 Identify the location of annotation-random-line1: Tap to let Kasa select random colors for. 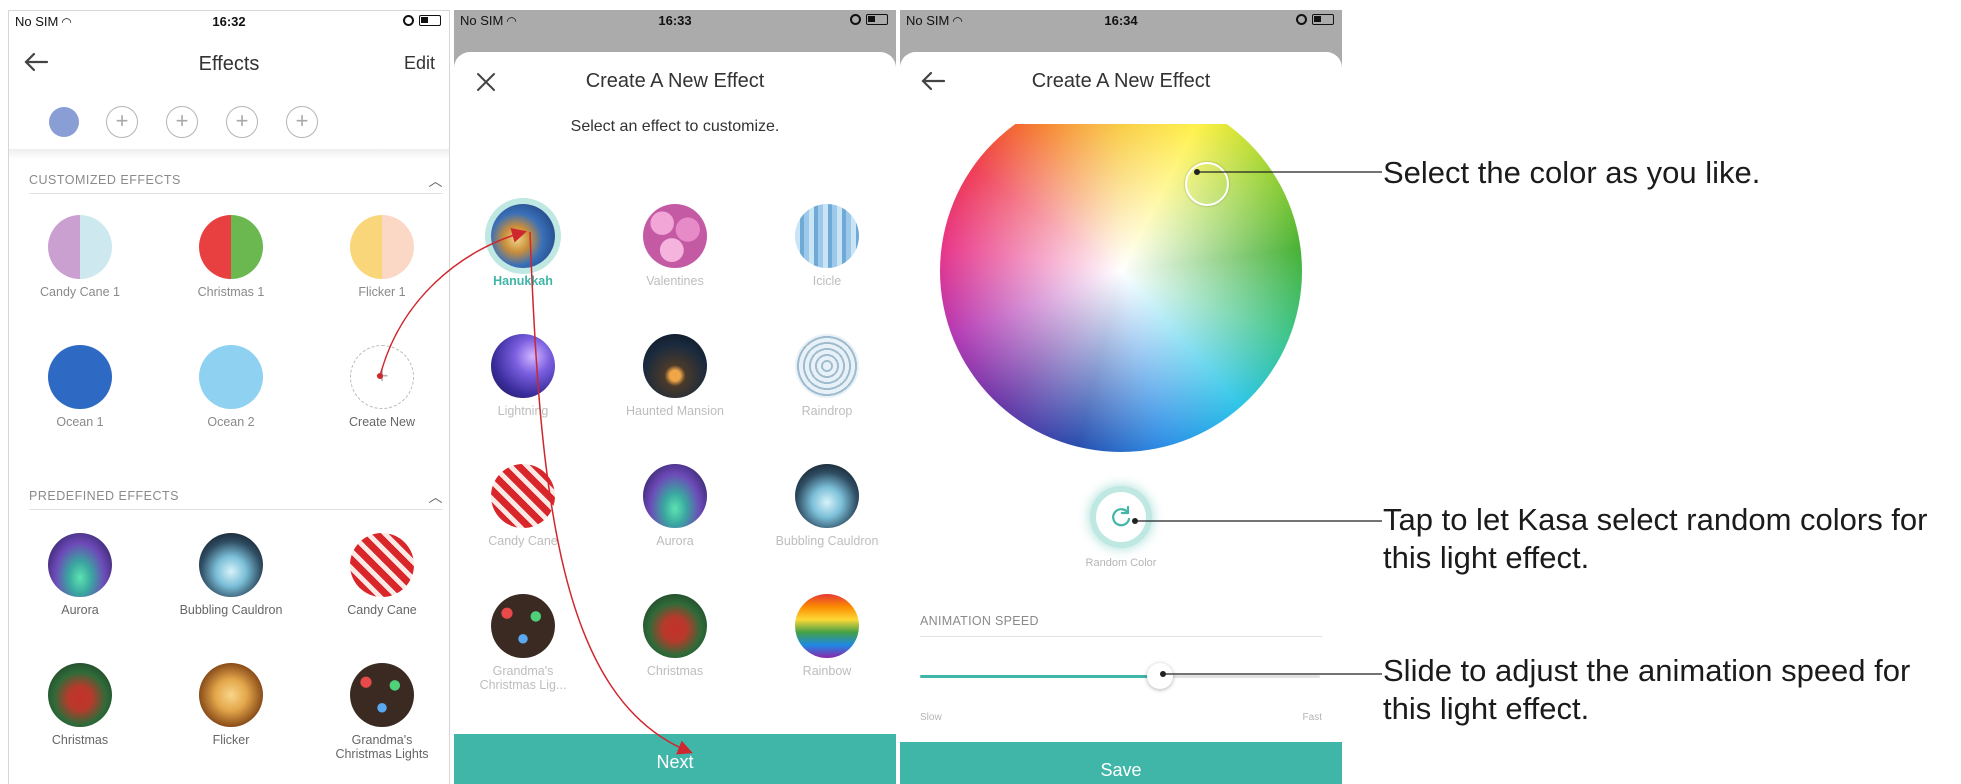
(1655, 519).